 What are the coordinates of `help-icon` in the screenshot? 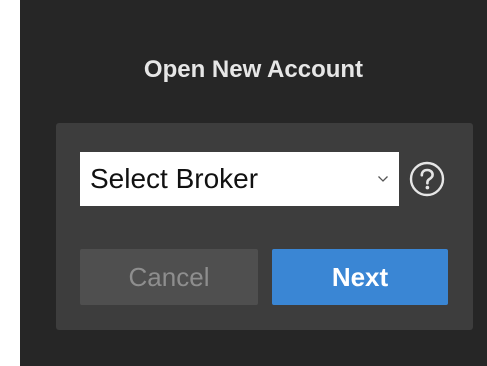 It's located at (427, 179).